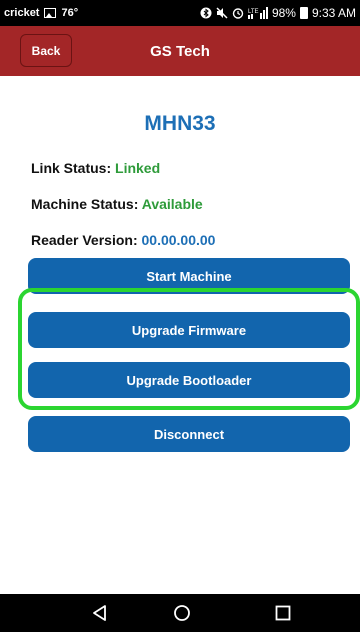 The width and height of the screenshot is (360, 632). What do you see at coordinates (180, 13) in the screenshot?
I see `status-bar: cricket 76° LTE 98% 9:33 AM` at bounding box center [180, 13].